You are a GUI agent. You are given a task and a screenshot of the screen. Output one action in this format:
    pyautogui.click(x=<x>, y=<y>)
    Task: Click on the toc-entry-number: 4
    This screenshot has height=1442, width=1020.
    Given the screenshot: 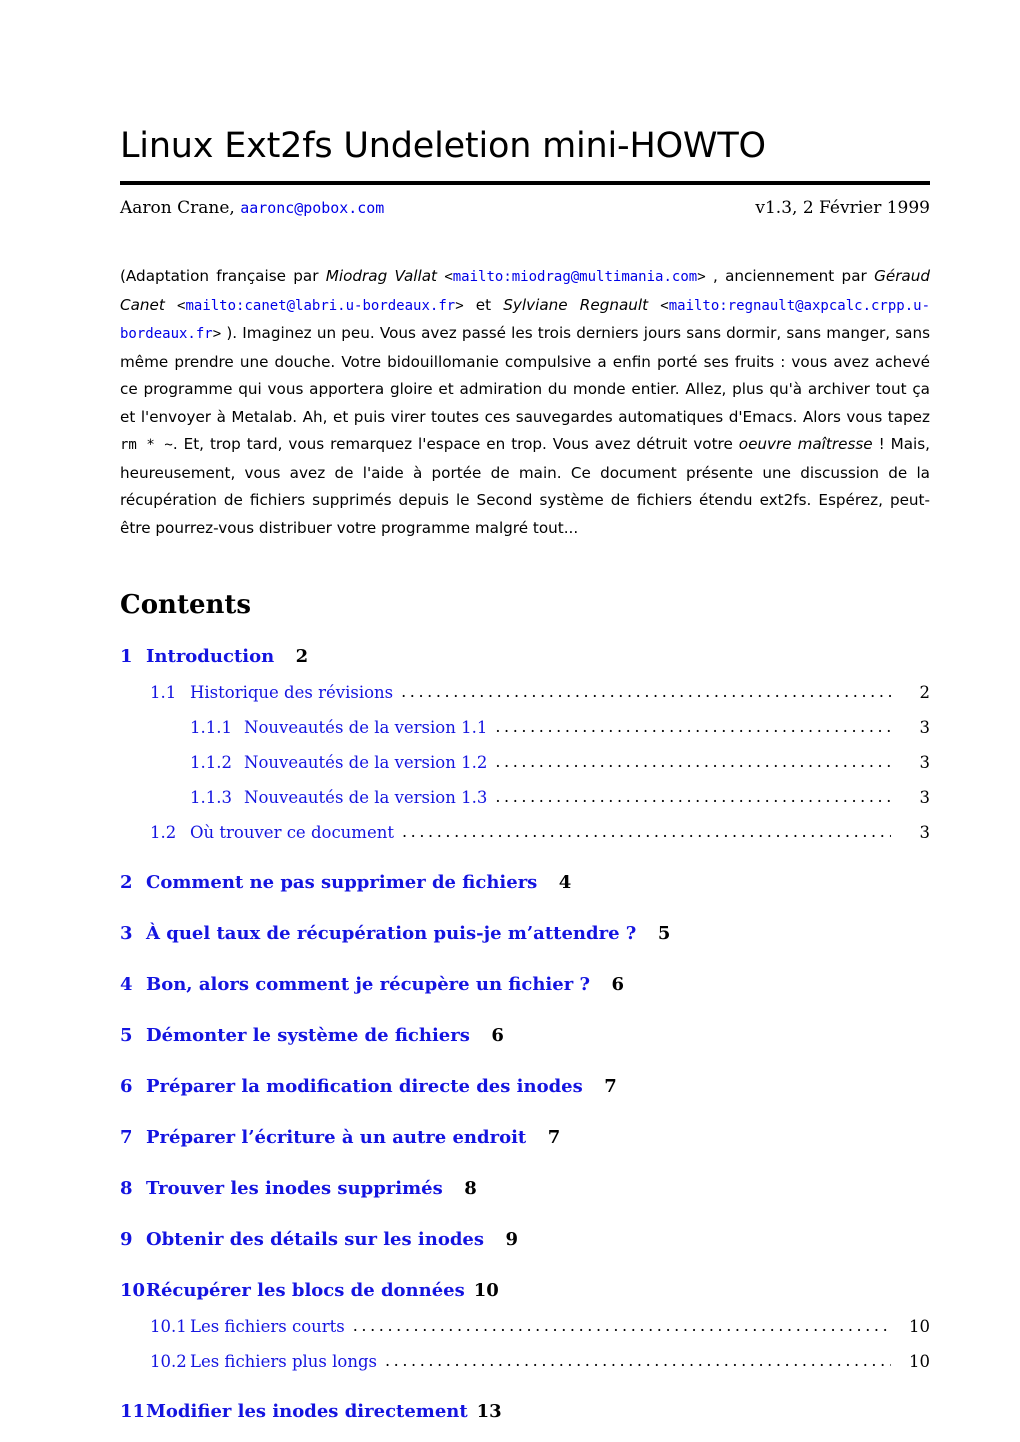 What is the action you would take?
    pyautogui.click(x=126, y=984)
    